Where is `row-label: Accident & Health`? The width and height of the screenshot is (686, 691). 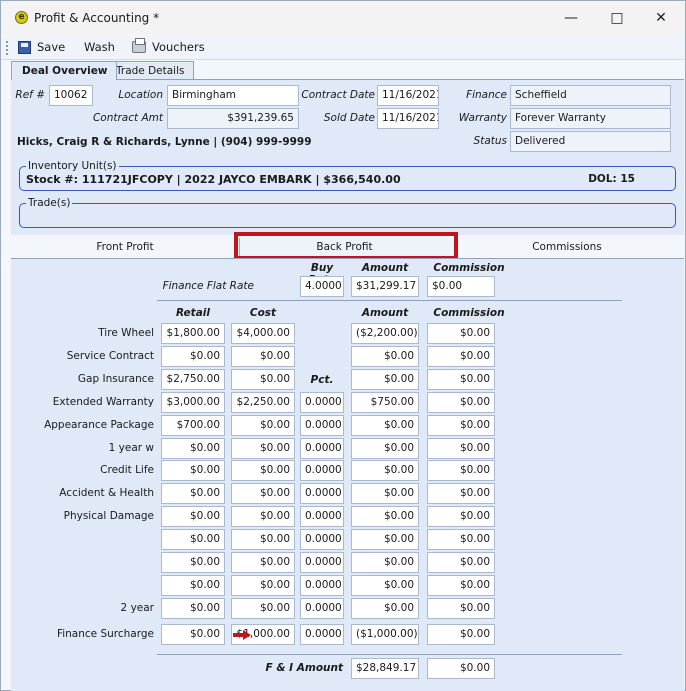 row-label: Accident & Health is located at coordinates (106, 493).